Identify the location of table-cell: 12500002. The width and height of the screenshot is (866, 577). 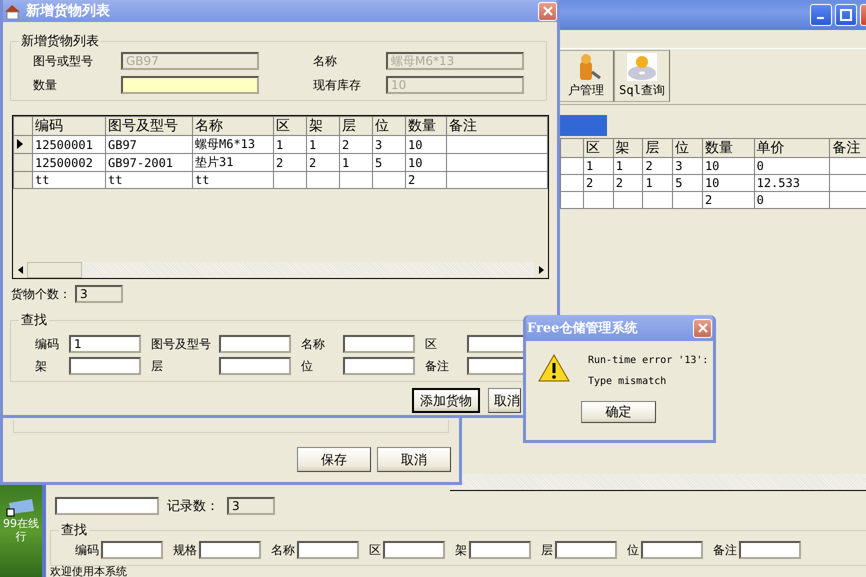
(69, 163).